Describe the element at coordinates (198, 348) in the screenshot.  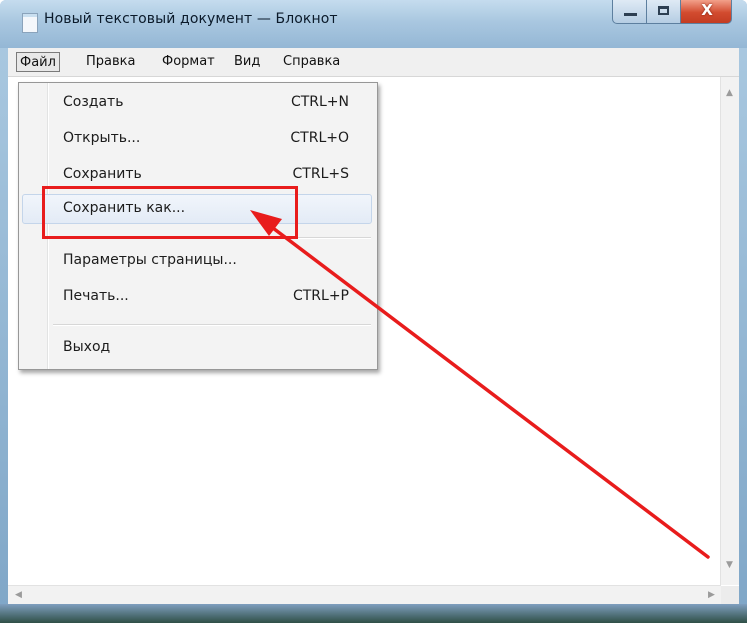
I see `menu-item-exit: Выход` at that location.